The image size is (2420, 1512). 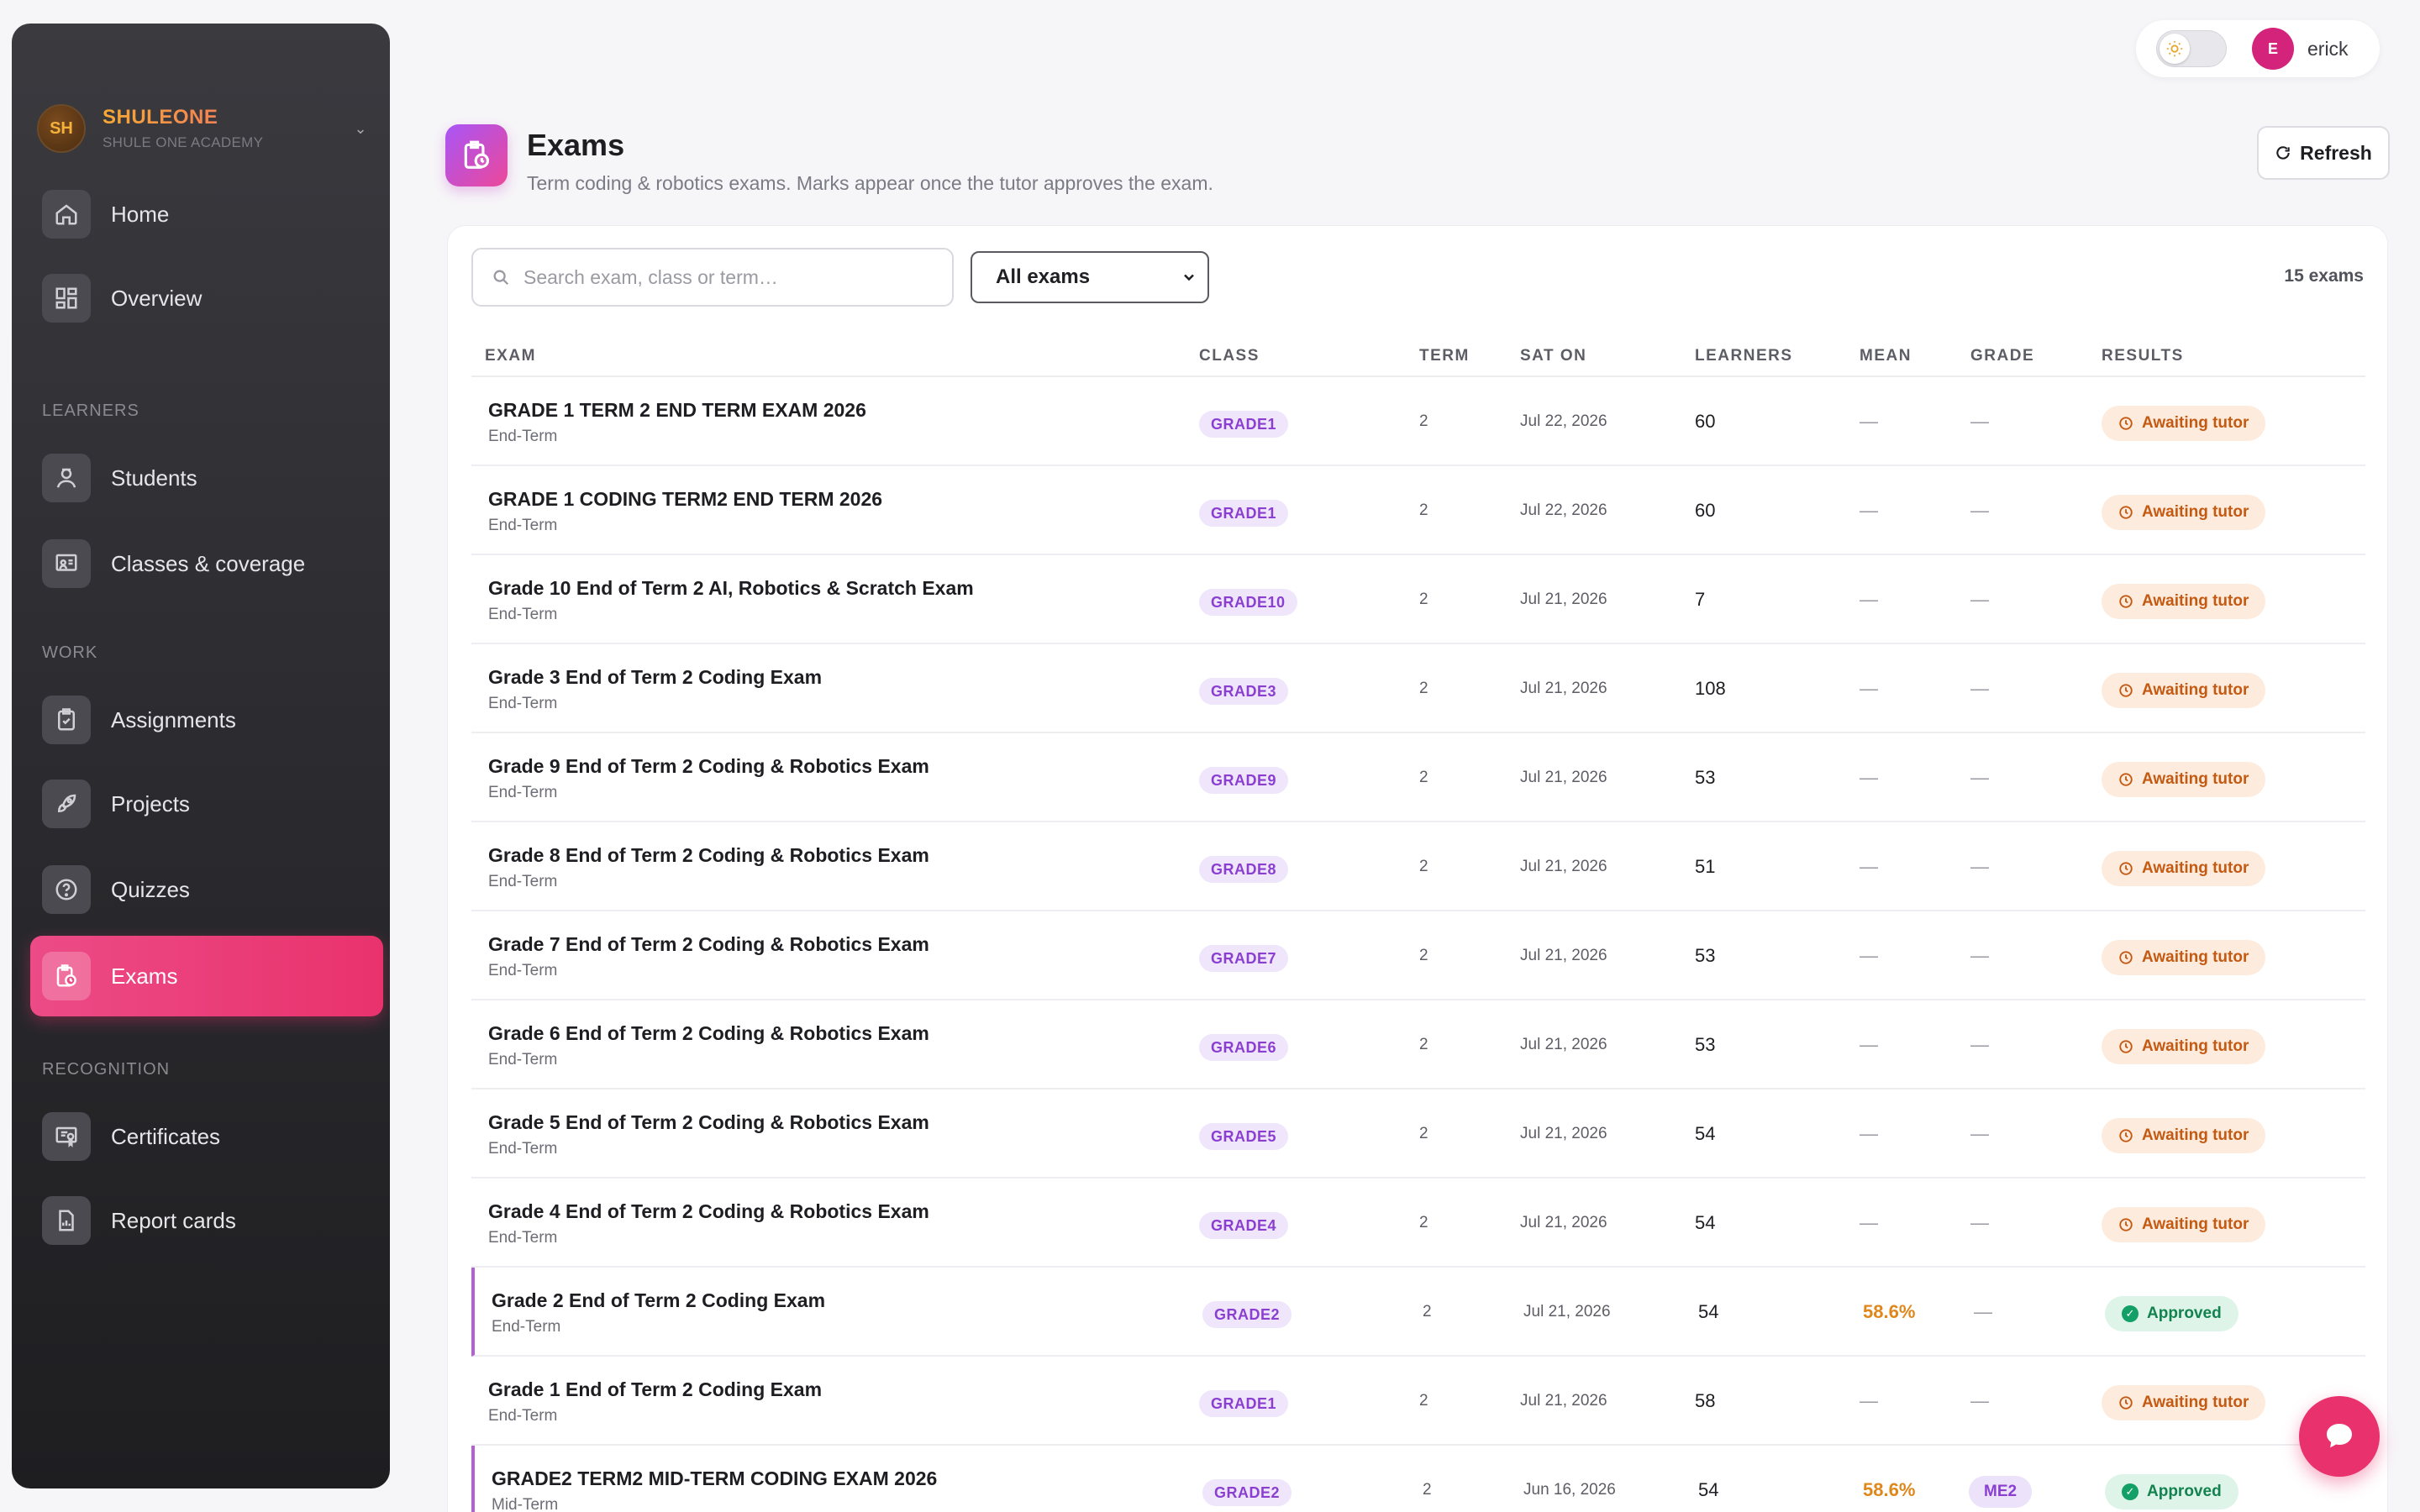 What do you see at coordinates (1886, 356) in the screenshot?
I see `col-mean: MEAN` at bounding box center [1886, 356].